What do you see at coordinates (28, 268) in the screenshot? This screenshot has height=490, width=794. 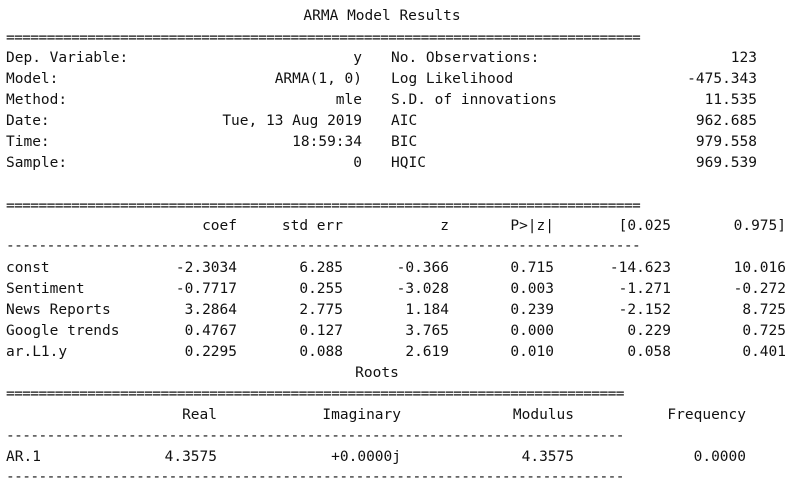 I see `coef-row-name: const` at bounding box center [28, 268].